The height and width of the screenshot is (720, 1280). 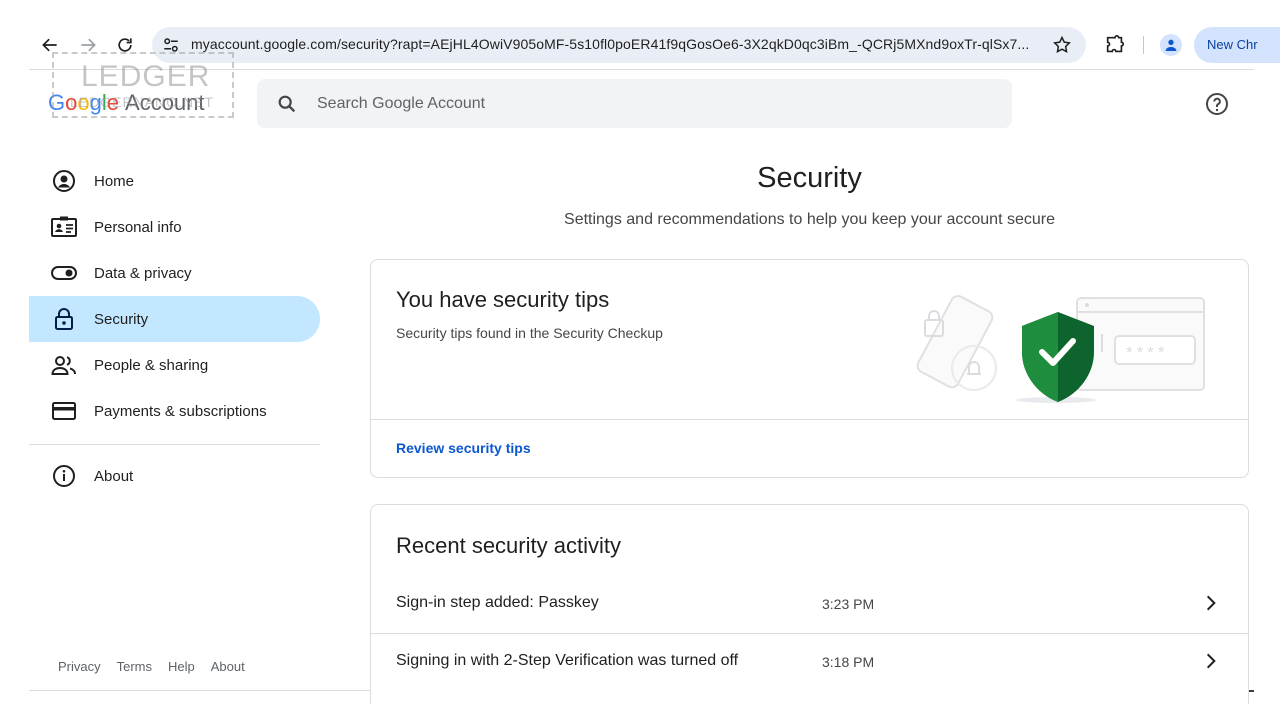 What do you see at coordinates (159, 666) in the screenshot?
I see `footer-links: Privacy Terms Help About` at bounding box center [159, 666].